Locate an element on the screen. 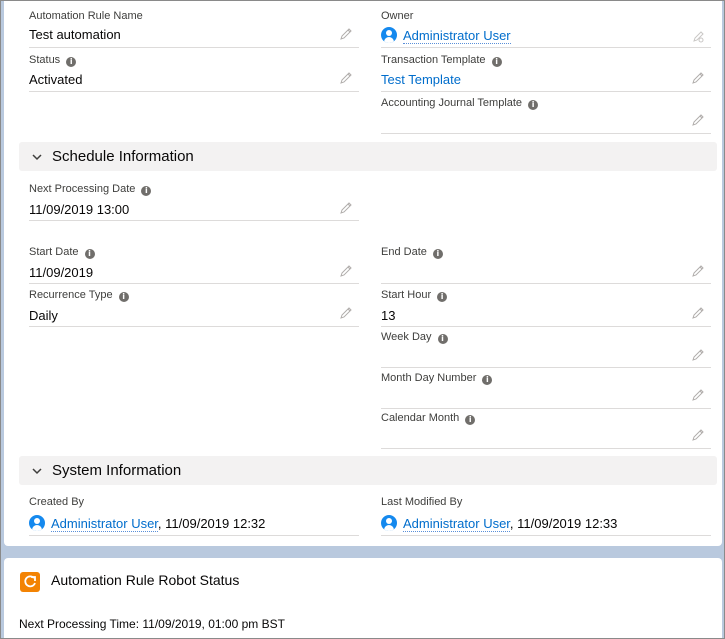 The height and width of the screenshot is (639, 725). transaction-template-info-icon: i is located at coordinates (496, 62).